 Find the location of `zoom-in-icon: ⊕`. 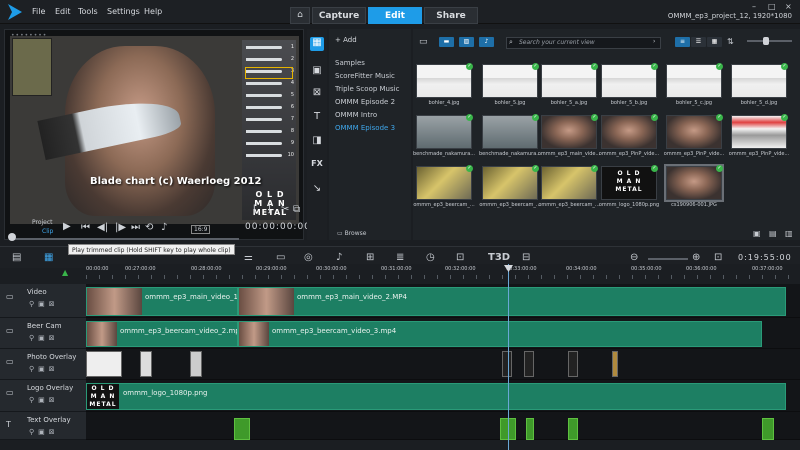

zoom-in-icon: ⊕ is located at coordinates (696, 257).